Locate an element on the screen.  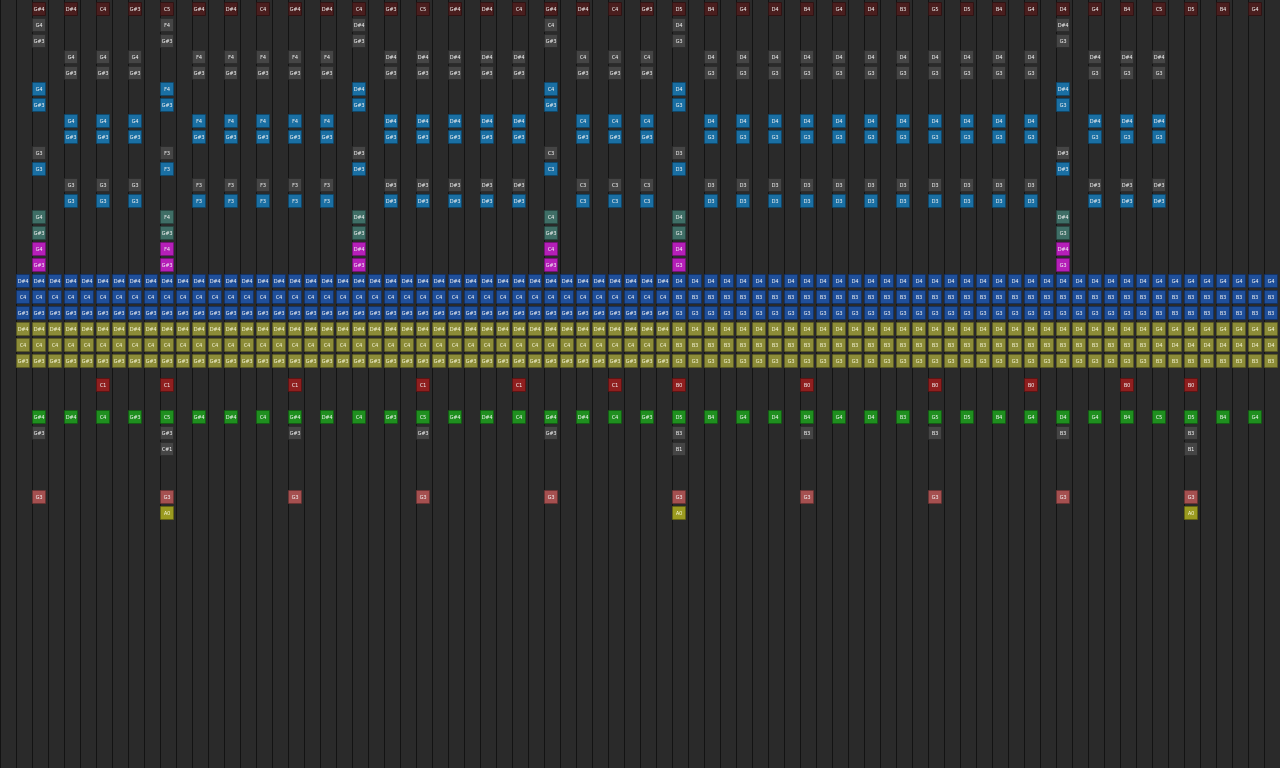
melody-note: C4 is located at coordinates (263, 417).